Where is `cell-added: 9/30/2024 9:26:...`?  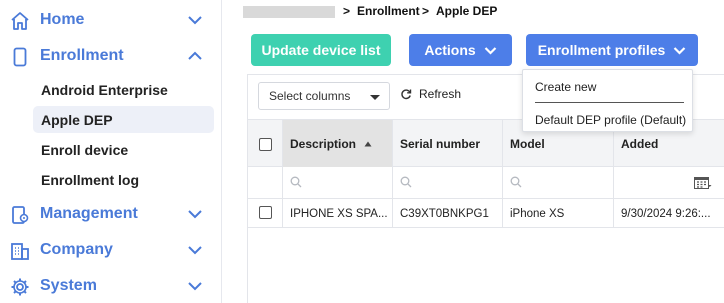
cell-added: 9/30/2024 9:26:... is located at coordinates (666, 213).